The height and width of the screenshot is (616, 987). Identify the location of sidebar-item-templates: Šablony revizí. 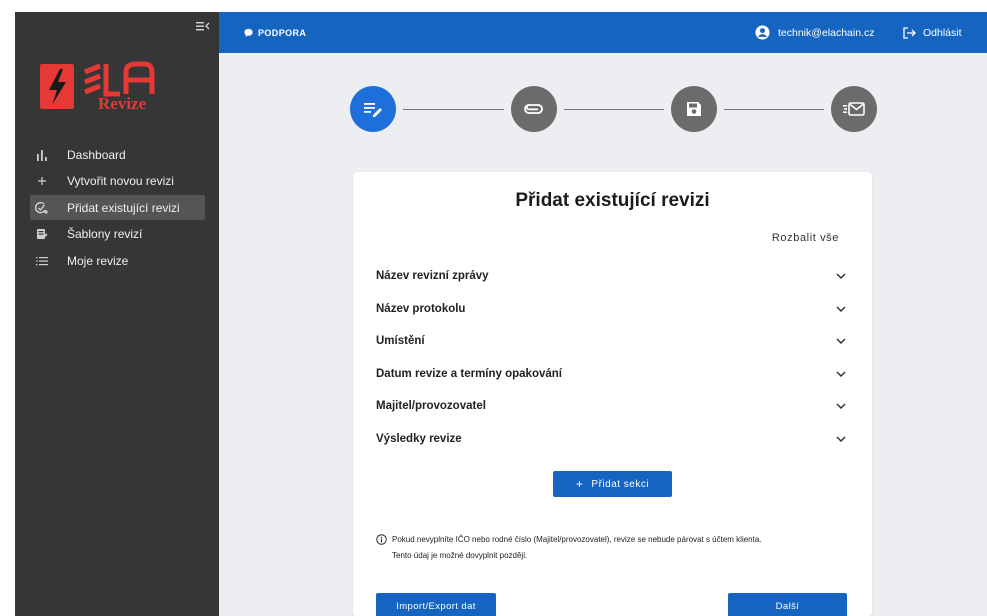
(117, 234).